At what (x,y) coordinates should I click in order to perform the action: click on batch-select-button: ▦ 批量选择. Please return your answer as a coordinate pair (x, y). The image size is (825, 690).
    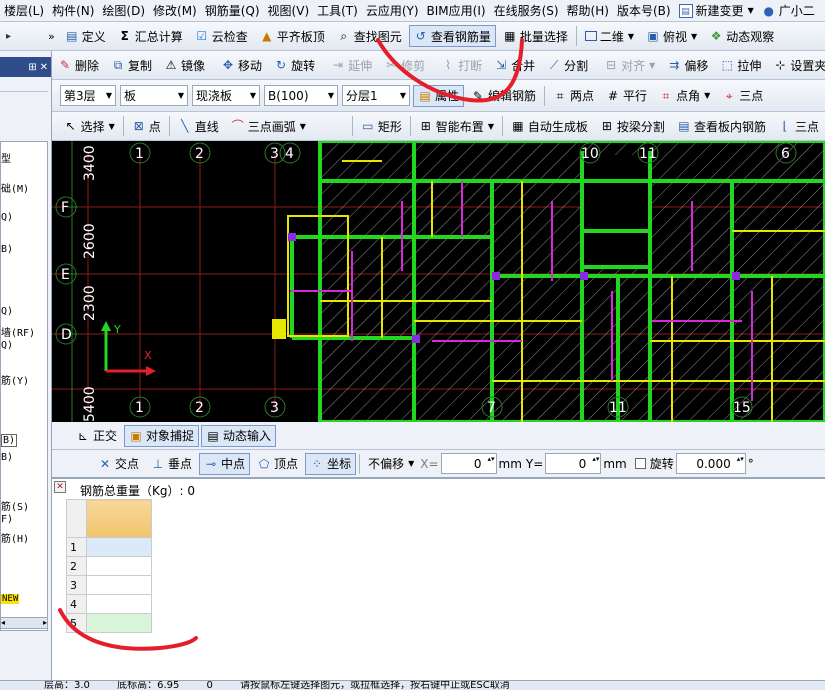
    Looking at the image, I should click on (535, 36).